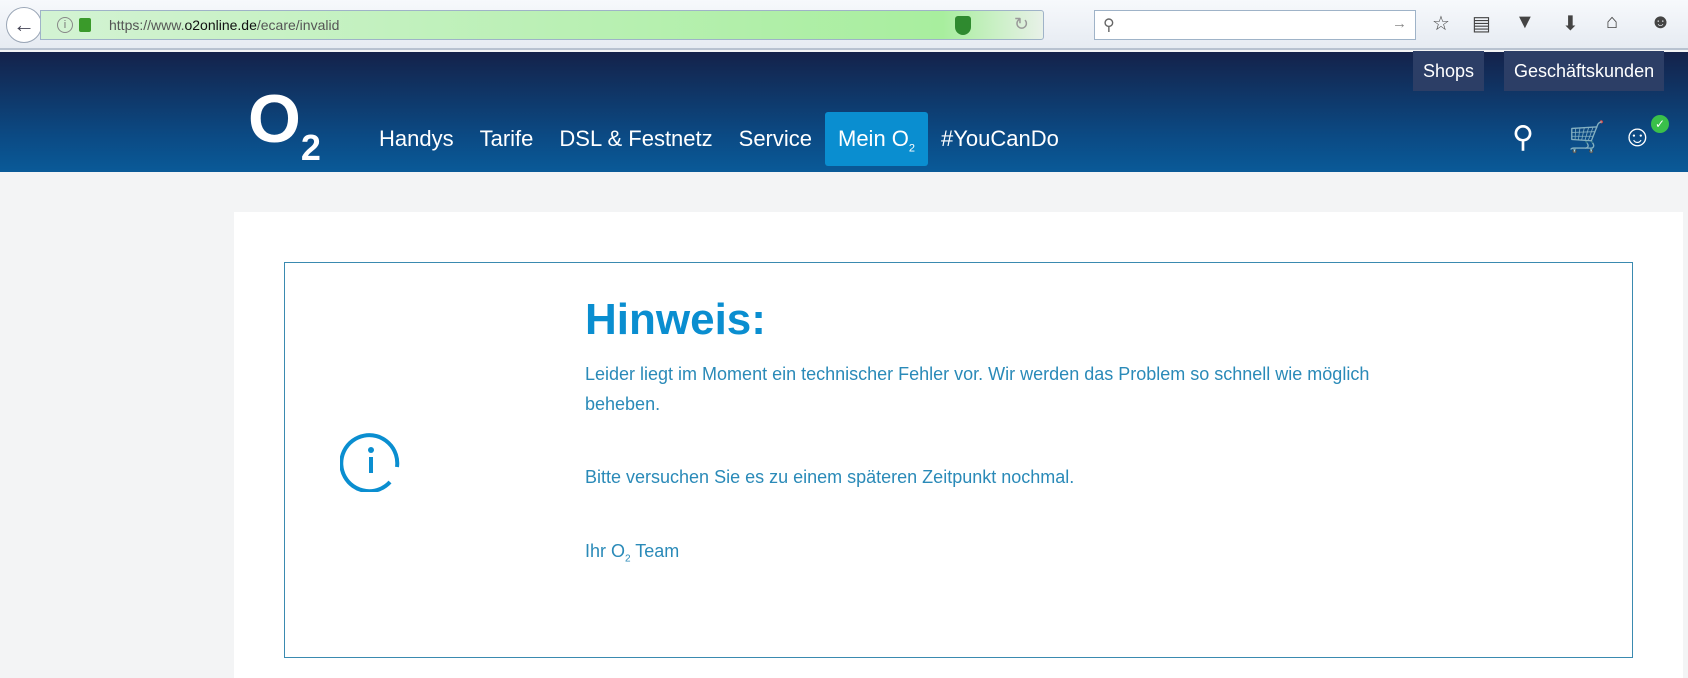 Image resolution: width=1688 pixels, height=678 pixels. I want to click on nav-handys: Handys, so click(416, 139).